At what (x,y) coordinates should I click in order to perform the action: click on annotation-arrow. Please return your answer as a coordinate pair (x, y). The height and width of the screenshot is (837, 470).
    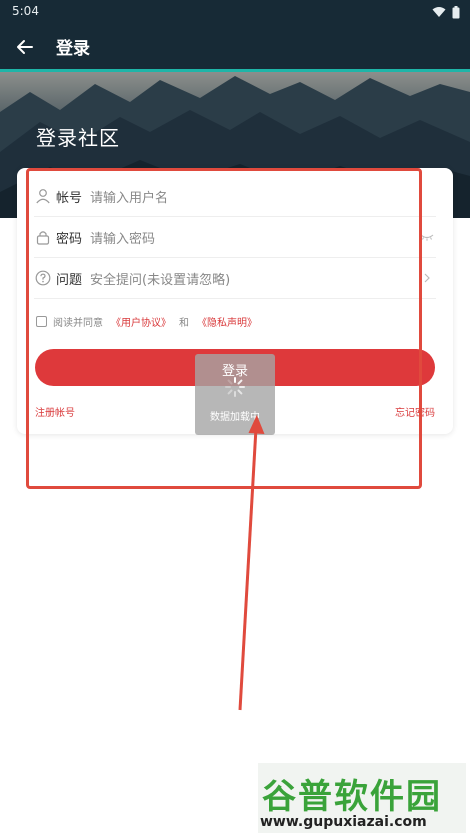
    Looking at the image, I should click on (251, 563).